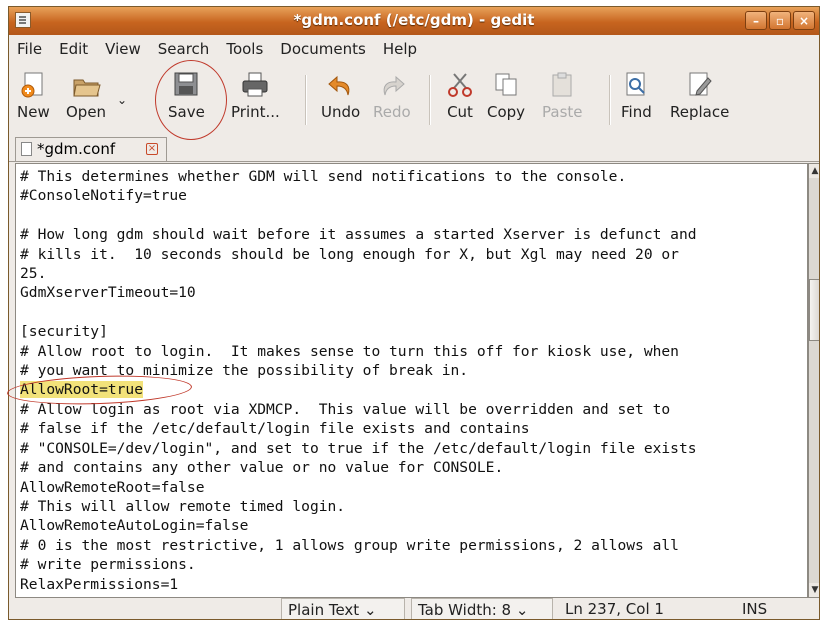 This screenshot has width=825, height=625. What do you see at coordinates (506, 85) in the screenshot?
I see `copy-icon` at bounding box center [506, 85].